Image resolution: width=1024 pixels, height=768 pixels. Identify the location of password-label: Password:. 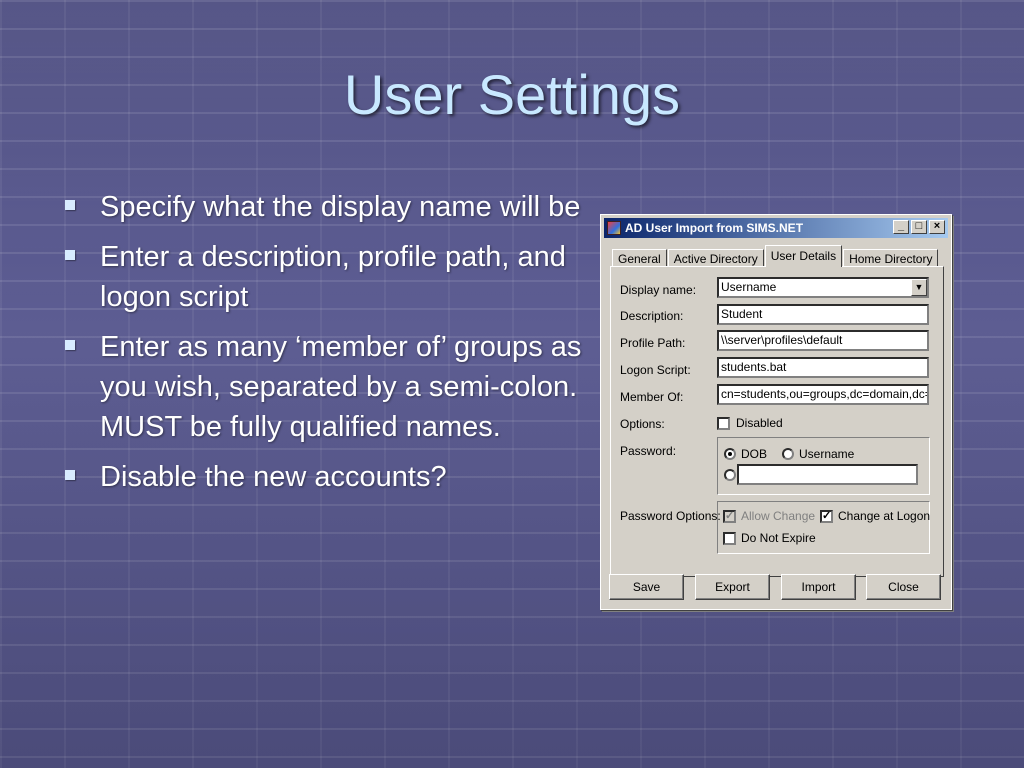
(648, 451).